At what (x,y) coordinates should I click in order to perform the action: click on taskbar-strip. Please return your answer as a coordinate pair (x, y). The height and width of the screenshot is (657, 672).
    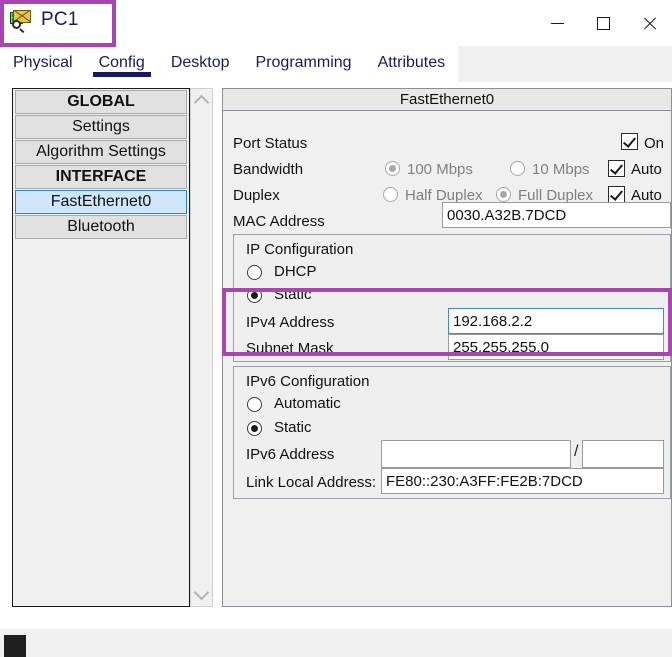
    Looking at the image, I should click on (336, 643).